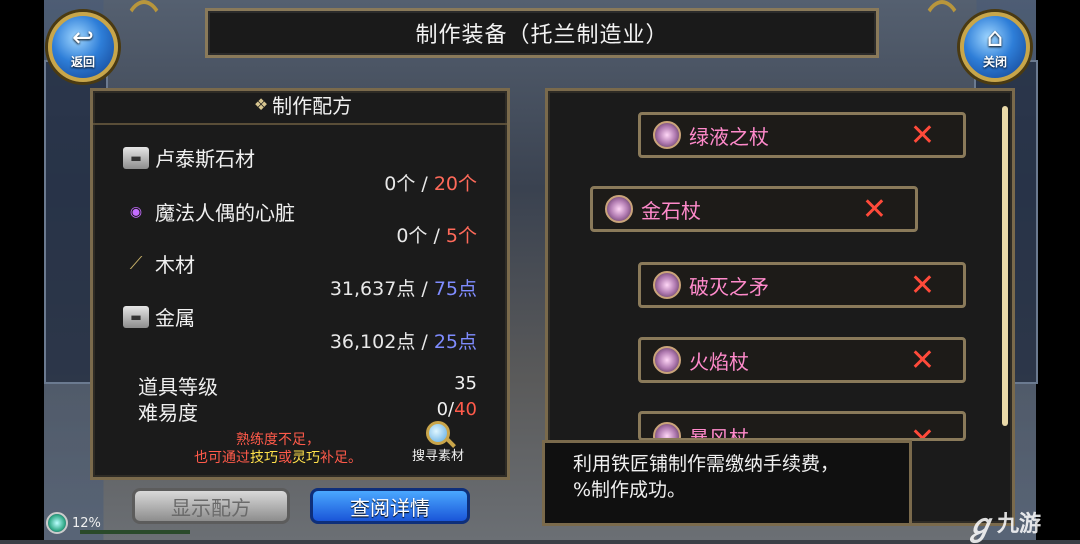  Describe the element at coordinates (1019, 524) in the screenshot. I see `watermark-text: 九游` at that location.